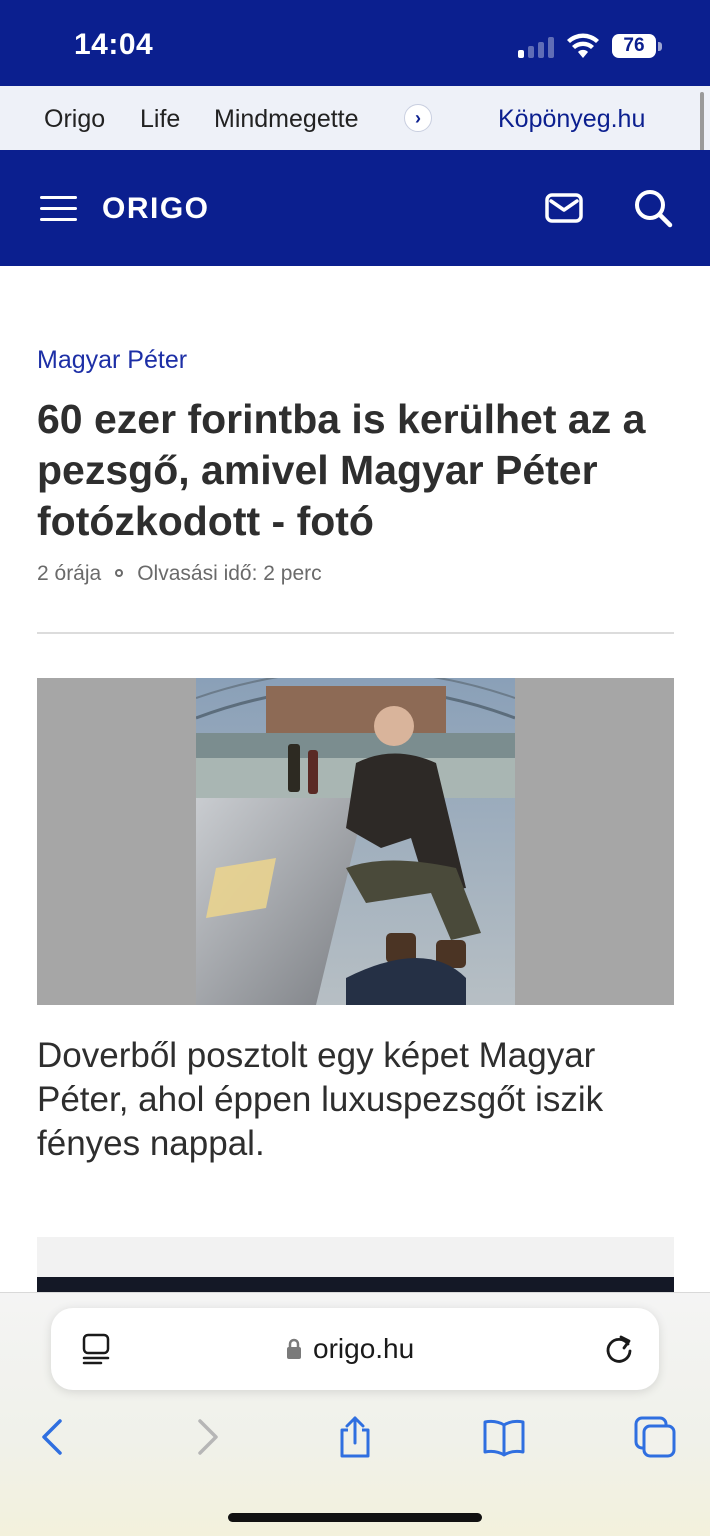 This screenshot has height=1536, width=710. I want to click on article-meta: 2 órája Olvasási idő: 2 perc, so click(179, 574).